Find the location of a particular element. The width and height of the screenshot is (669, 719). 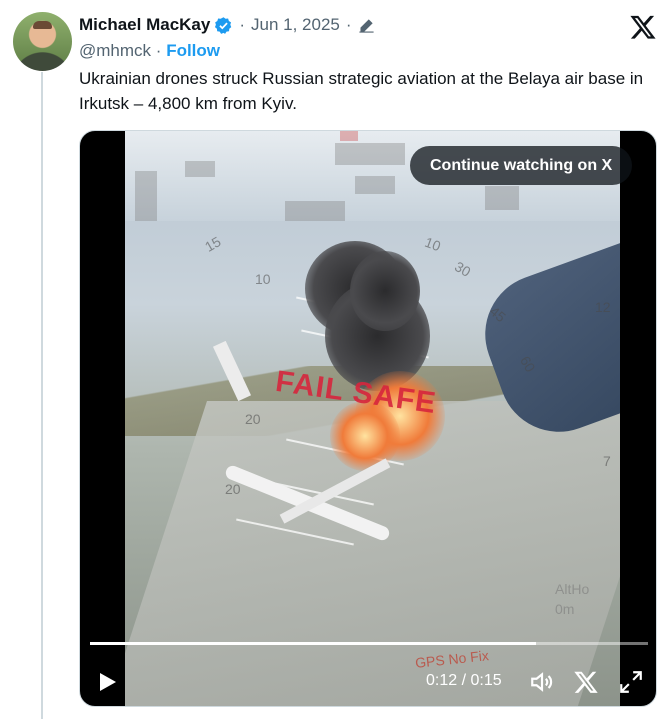

hud-number: 15 is located at coordinates (213, 244).